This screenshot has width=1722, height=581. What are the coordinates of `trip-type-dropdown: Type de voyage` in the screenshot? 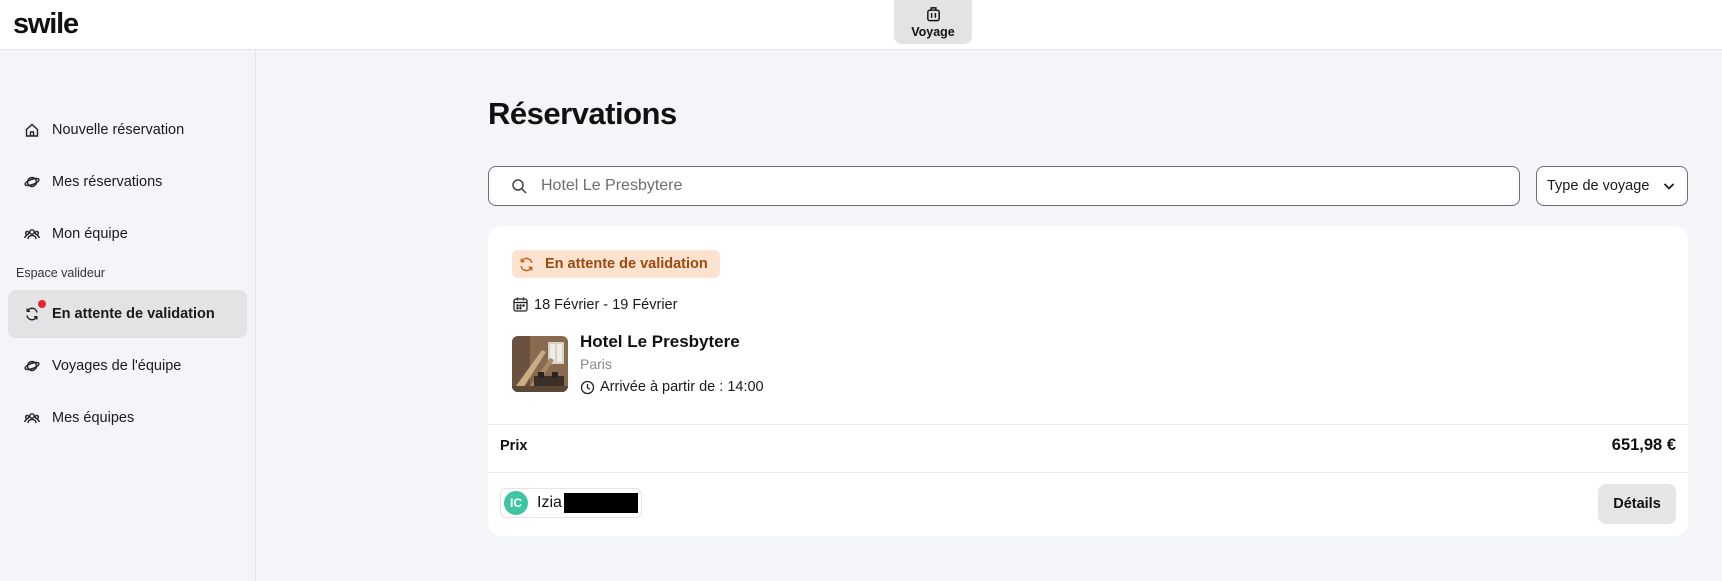 It's located at (1612, 186).